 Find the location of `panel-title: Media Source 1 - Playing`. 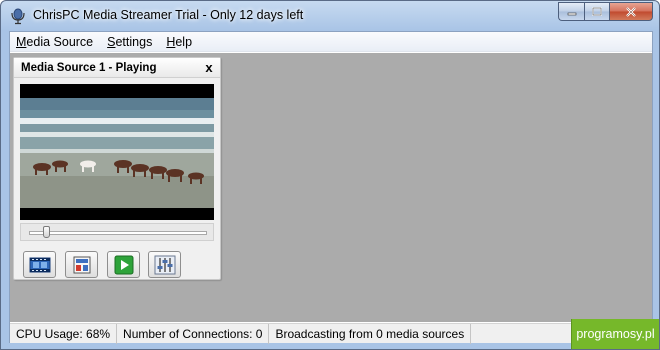

panel-title: Media Source 1 - Playing is located at coordinates (89, 68).